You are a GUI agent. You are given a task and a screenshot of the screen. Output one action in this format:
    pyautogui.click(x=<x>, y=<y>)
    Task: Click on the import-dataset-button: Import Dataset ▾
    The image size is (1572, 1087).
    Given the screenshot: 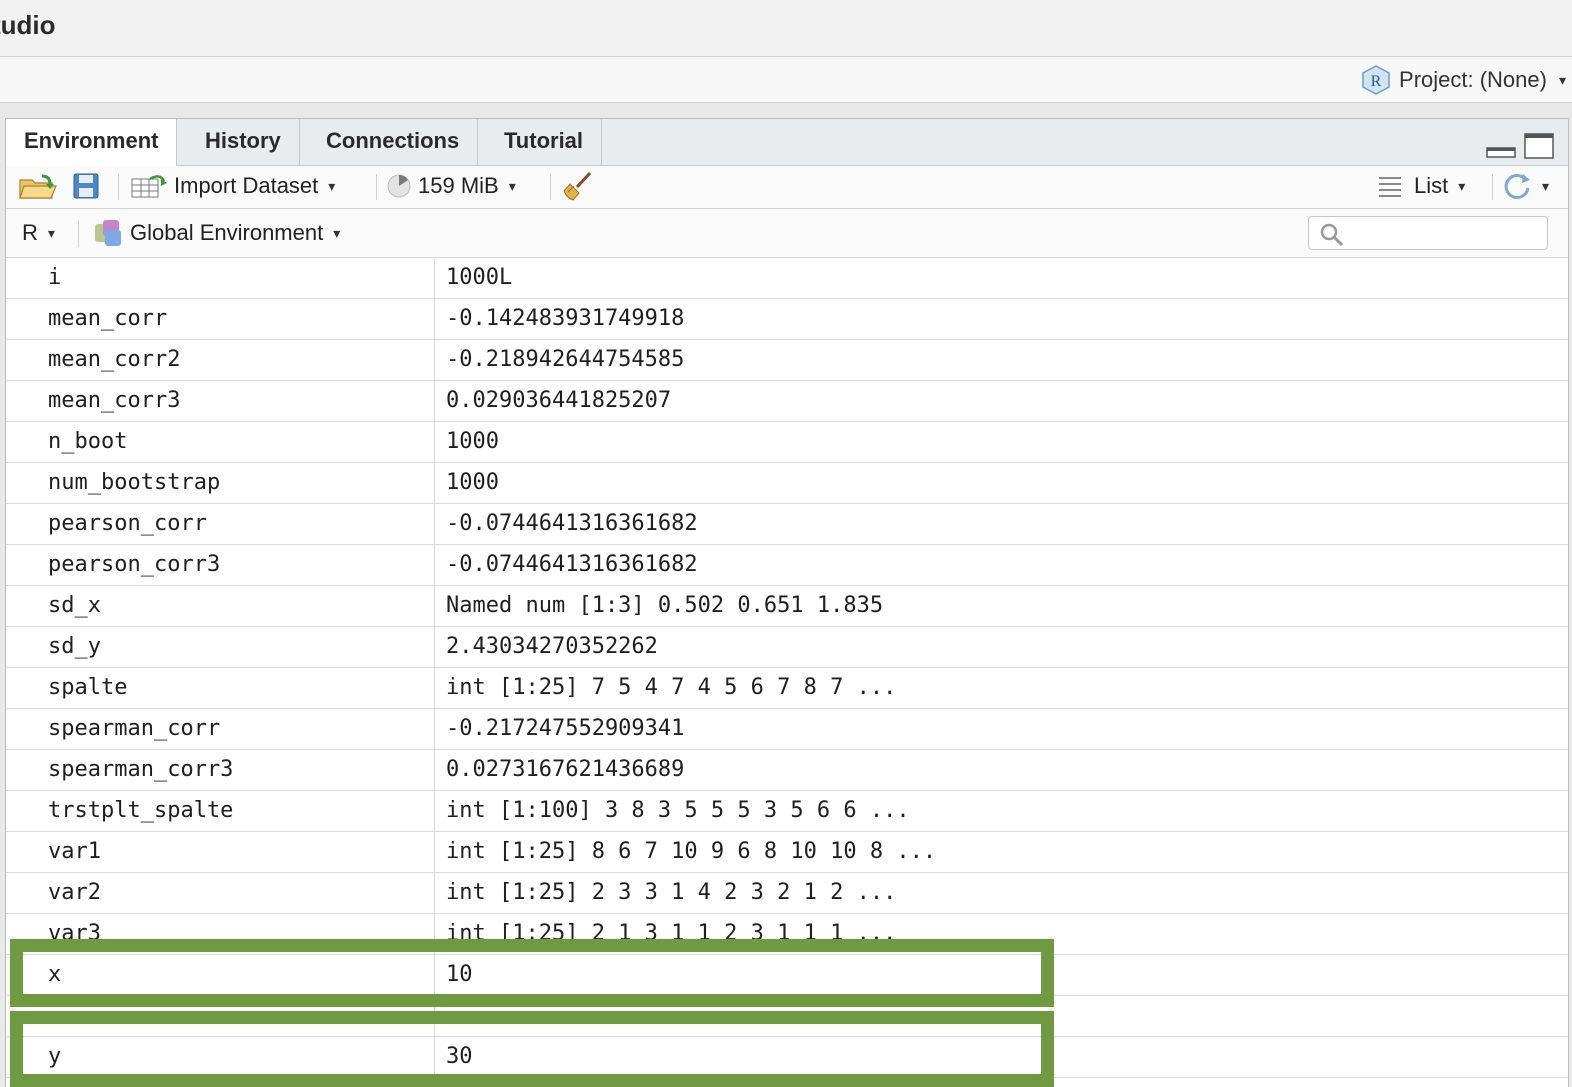 What is the action you would take?
    pyautogui.click(x=232, y=186)
    